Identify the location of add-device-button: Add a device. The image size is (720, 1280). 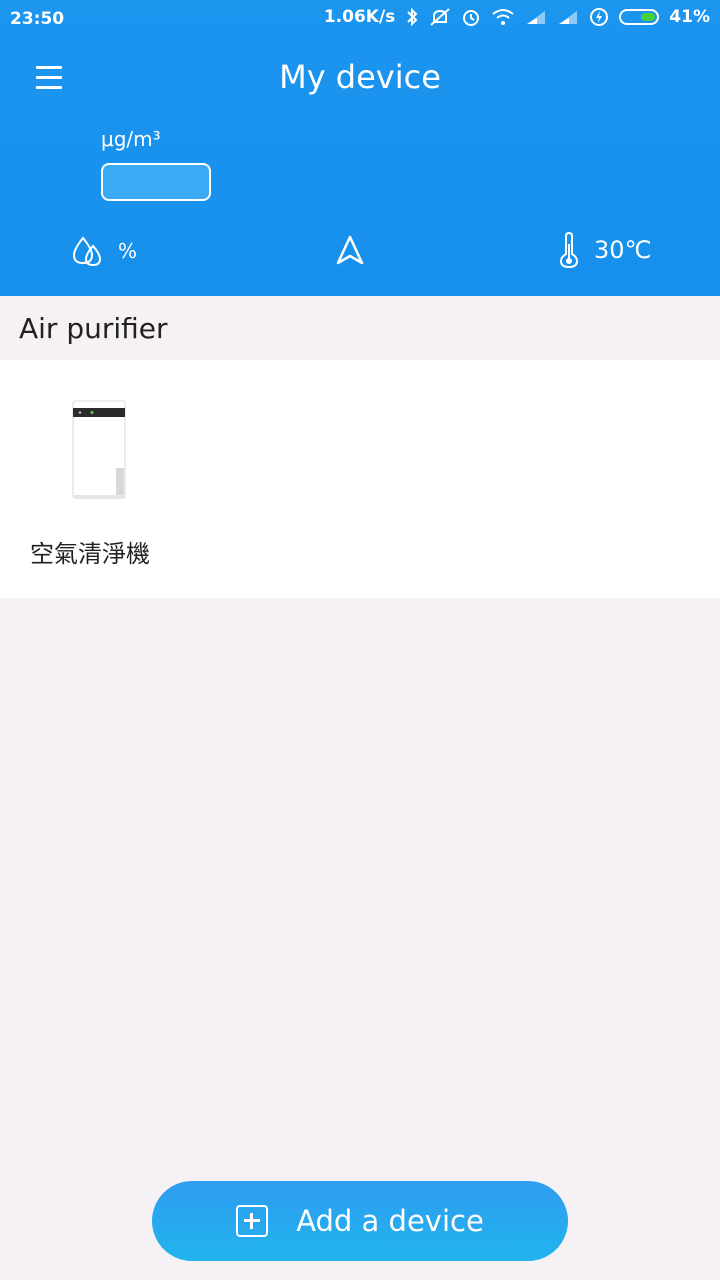
(360, 1221).